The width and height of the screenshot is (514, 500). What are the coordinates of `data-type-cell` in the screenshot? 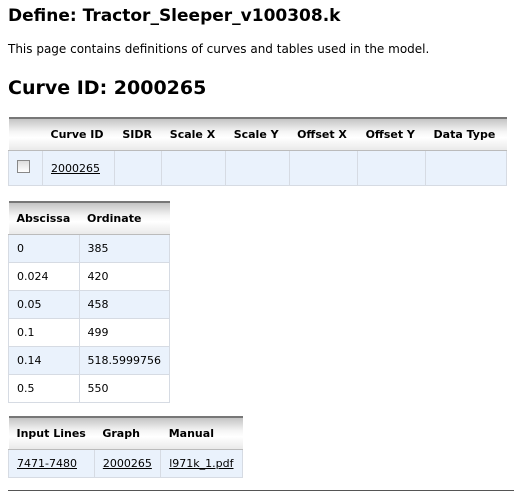 It's located at (466, 168).